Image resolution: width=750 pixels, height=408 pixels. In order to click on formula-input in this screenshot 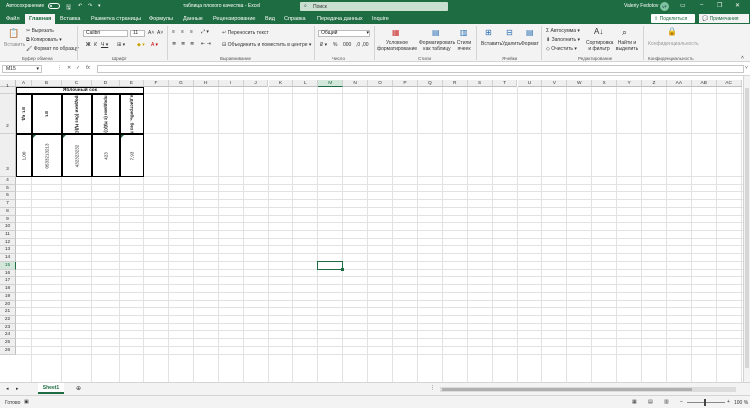, I will do `click(420, 69)`.